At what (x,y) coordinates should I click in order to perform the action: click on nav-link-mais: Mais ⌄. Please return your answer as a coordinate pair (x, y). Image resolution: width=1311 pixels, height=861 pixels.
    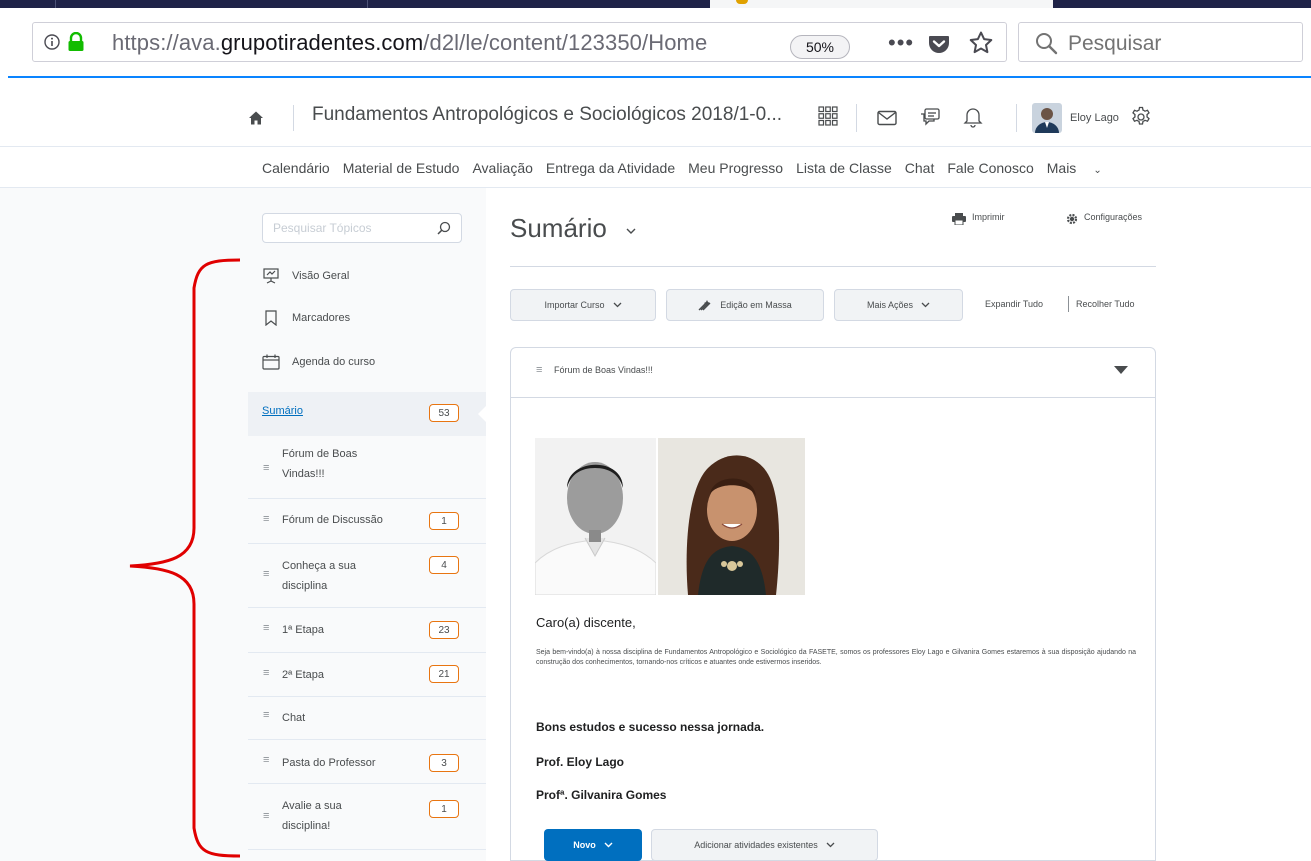
    Looking at the image, I should click on (1081, 168).